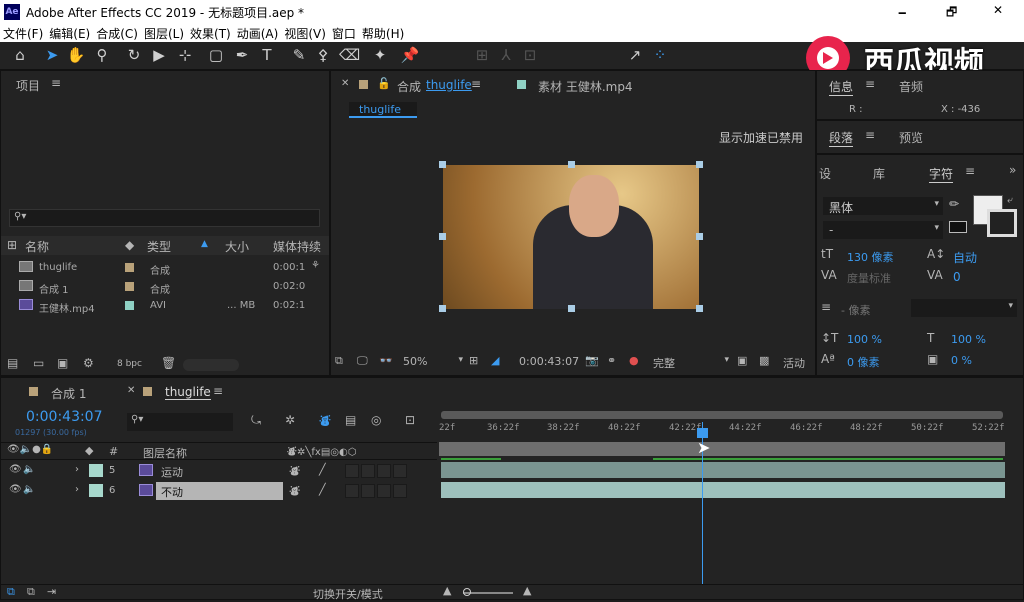 The image size is (1024, 602). Describe the element at coordinates (869, 278) in the screenshot. I see `kerning-value: 度量标准` at that location.